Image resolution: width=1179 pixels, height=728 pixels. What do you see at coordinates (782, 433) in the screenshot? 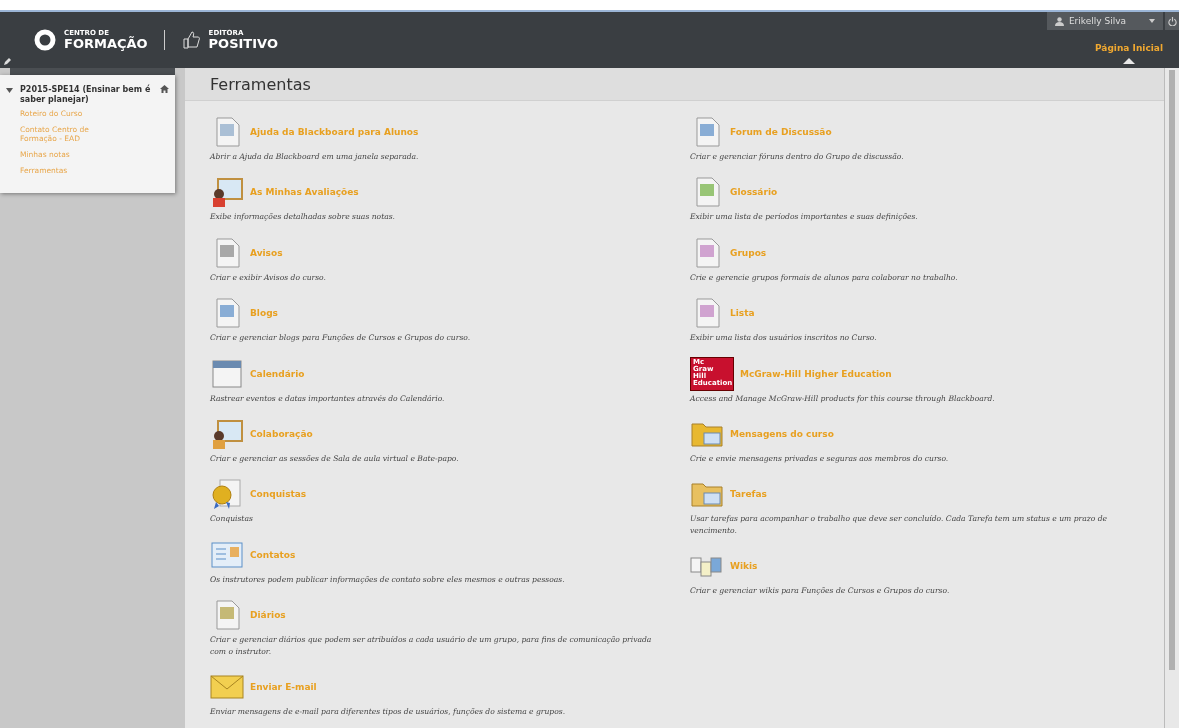
I see `tool-link: Mensagens do curso` at bounding box center [782, 433].